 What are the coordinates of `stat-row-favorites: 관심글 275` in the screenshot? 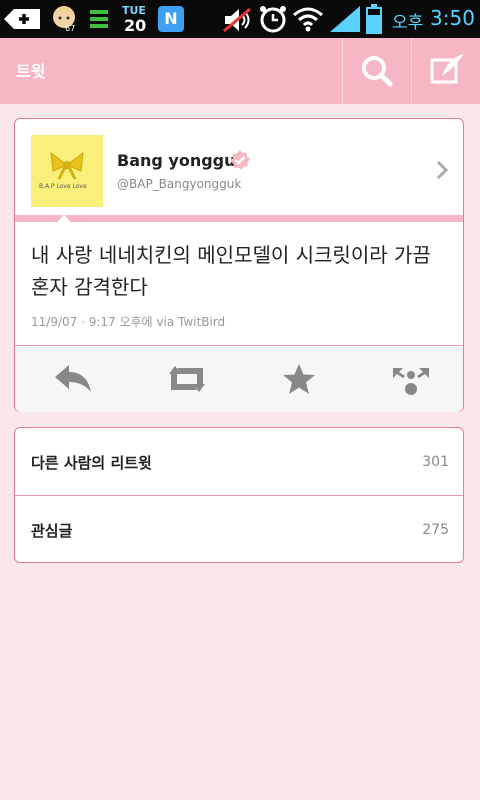 It's located at (239, 529).